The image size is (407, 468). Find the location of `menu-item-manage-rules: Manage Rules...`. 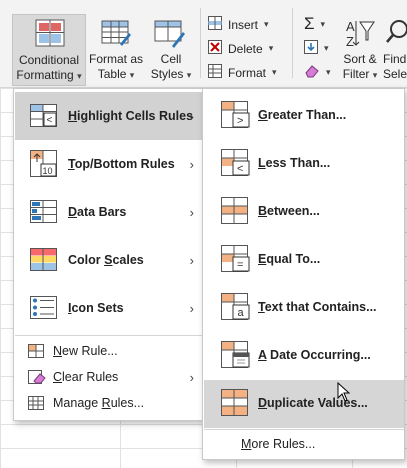

menu-item-manage-rules: Manage Rules... is located at coordinates (109, 403).